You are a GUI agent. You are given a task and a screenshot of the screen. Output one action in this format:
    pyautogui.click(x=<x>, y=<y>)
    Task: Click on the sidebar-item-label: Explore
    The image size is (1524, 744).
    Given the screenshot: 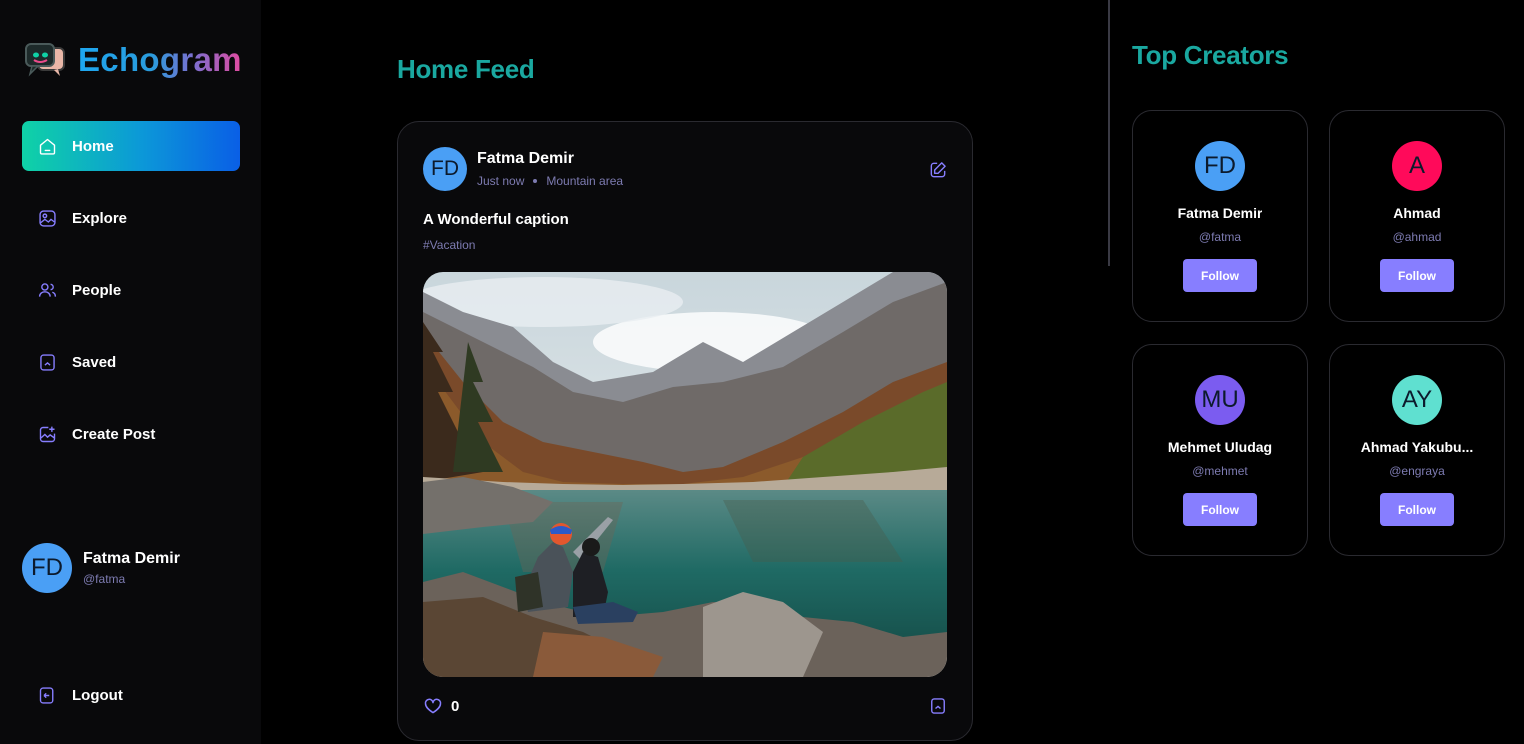 What is the action you would take?
    pyautogui.click(x=100, y=218)
    